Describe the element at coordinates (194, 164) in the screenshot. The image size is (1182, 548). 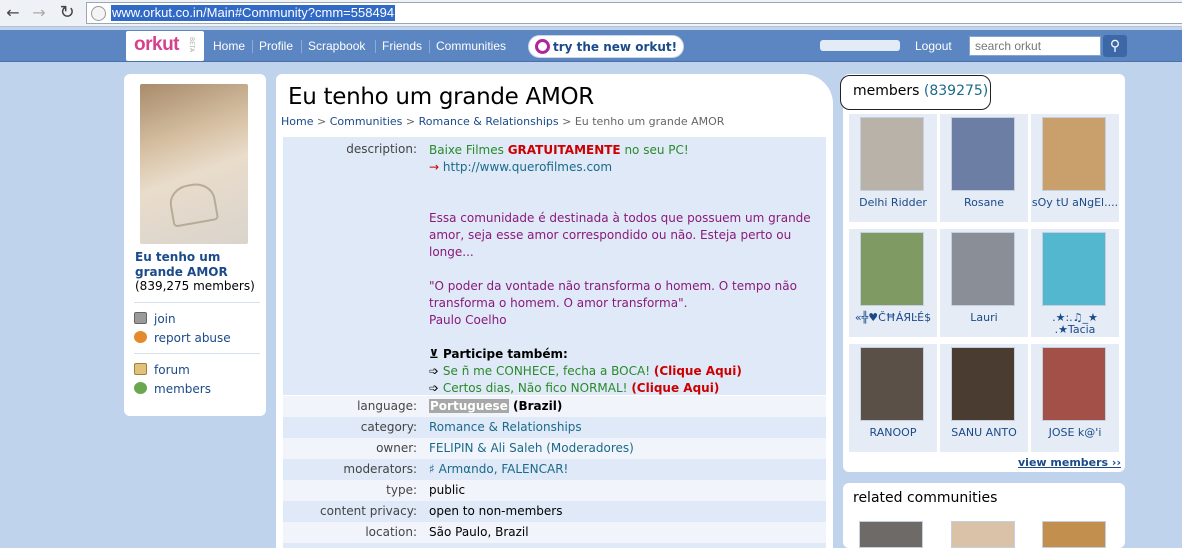
I see `community-photo` at that location.